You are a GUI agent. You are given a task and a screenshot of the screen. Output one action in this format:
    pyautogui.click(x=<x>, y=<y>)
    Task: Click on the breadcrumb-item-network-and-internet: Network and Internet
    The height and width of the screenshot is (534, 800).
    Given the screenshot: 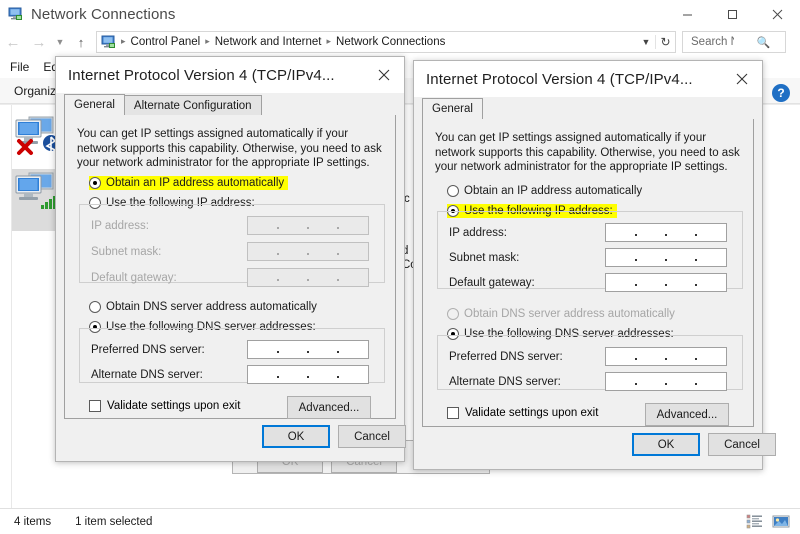 What is the action you would take?
    pyautogui.click(x=268, y=42)
    